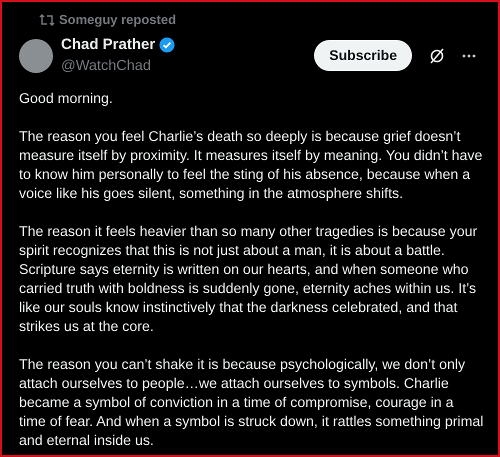 The image size is (500, 457). What do you see at coordinates (363, 56) in the screenshot?
I see `subscribe-button: Subscribe` at bounding box center [363, 56].